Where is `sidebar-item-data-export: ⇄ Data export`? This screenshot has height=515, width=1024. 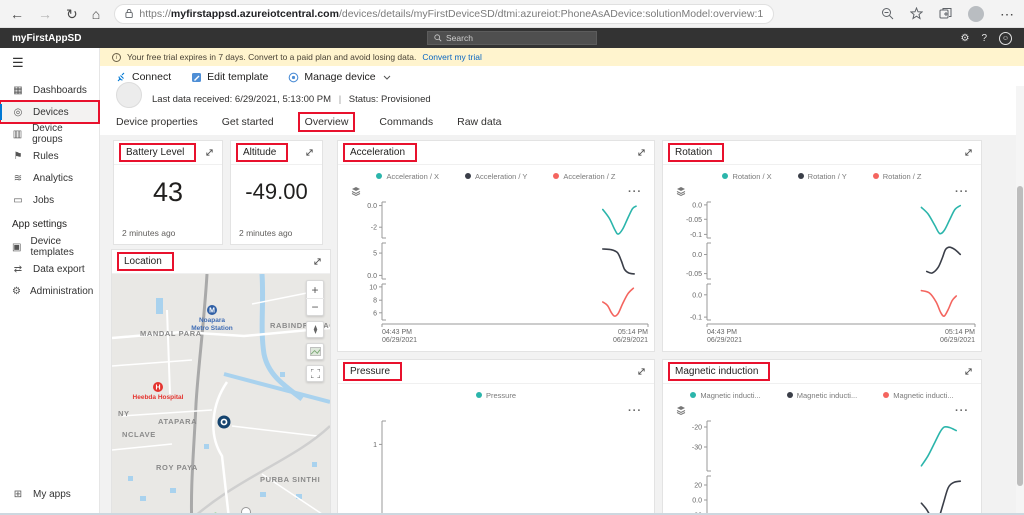 sidebar-item-data-export: ⇄ Data export is located at coordinates (49, 269).